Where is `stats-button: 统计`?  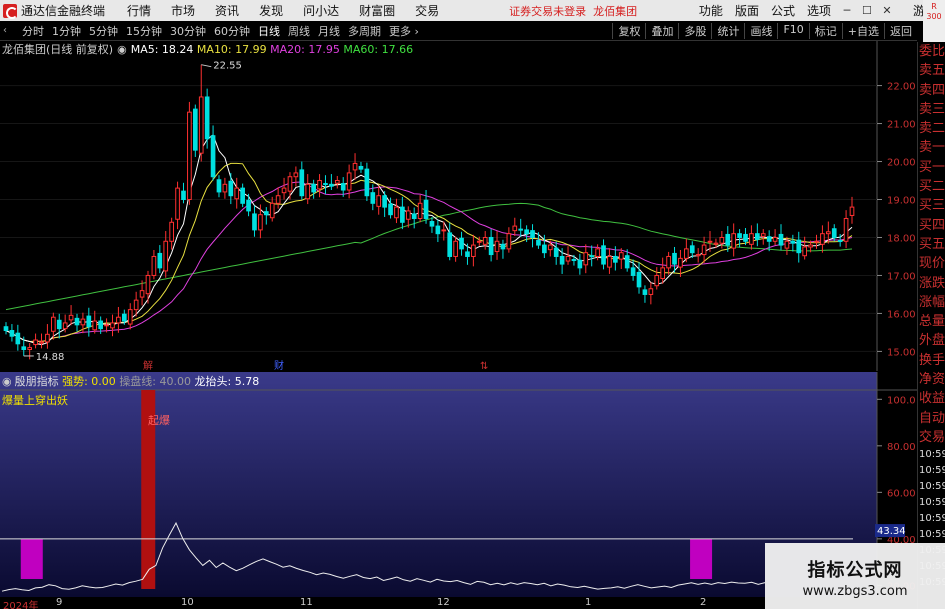 stats-button: 统计 is located at coordinates (727, 30).